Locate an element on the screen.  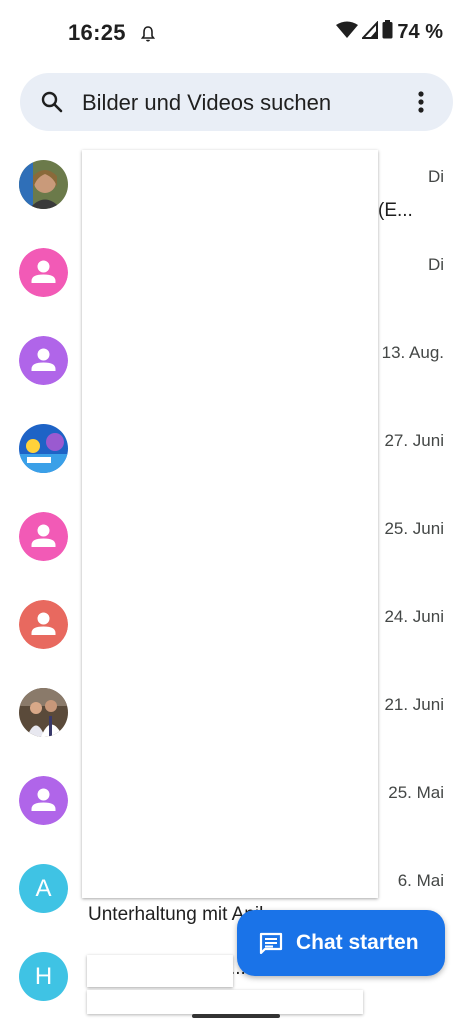
status-icons: 74 % is located at coordinates (389, 31).